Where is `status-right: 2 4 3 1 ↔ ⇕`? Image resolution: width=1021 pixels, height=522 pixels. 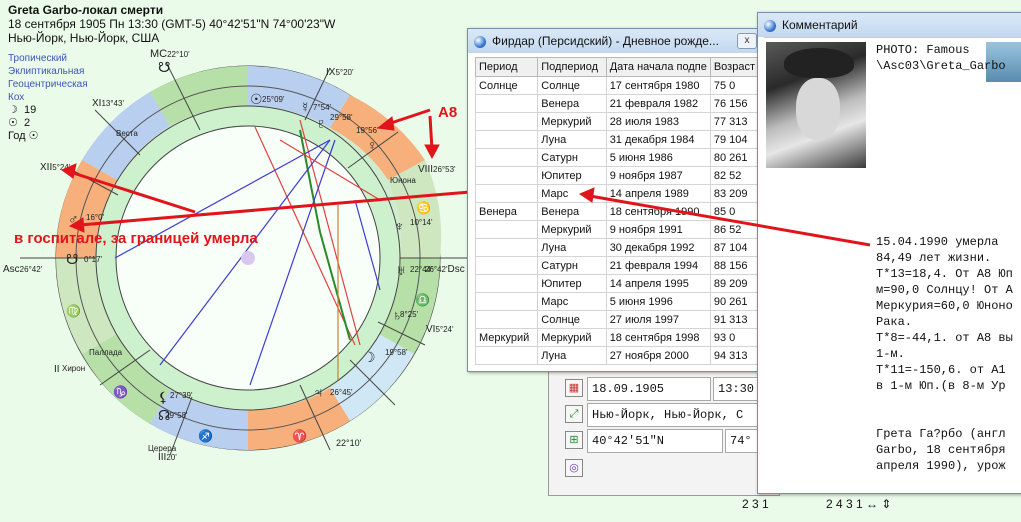
status-right: 2 4 3 1 ↔ ⇕ is located at coordinates (859, 504).